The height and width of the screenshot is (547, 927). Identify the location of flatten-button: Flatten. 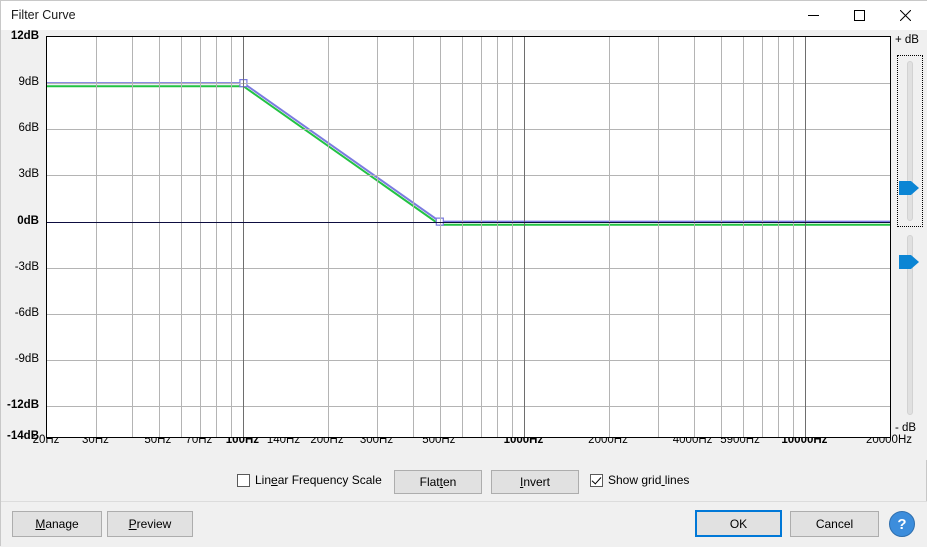
(438, 482).